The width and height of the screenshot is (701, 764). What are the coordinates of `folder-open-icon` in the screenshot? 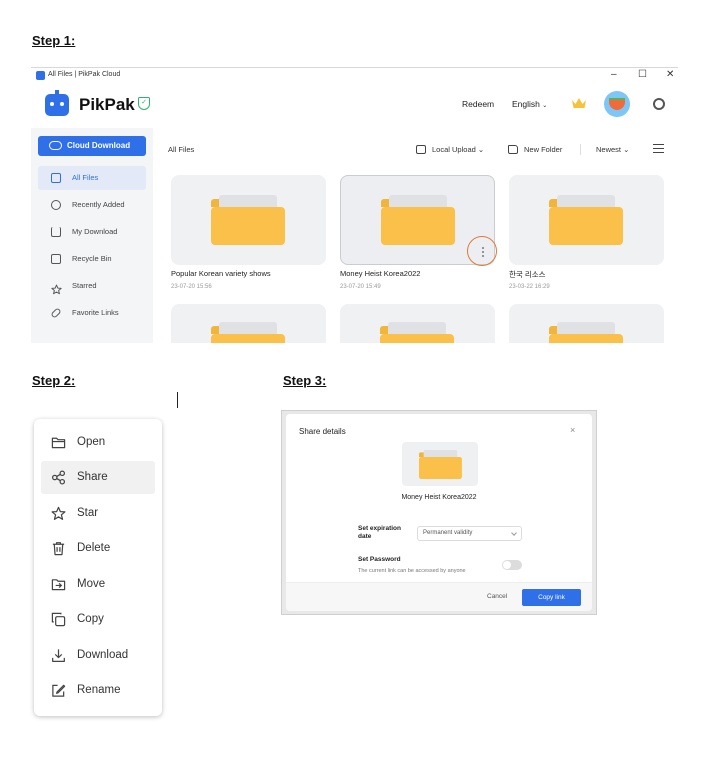 It's located at (58, 443).